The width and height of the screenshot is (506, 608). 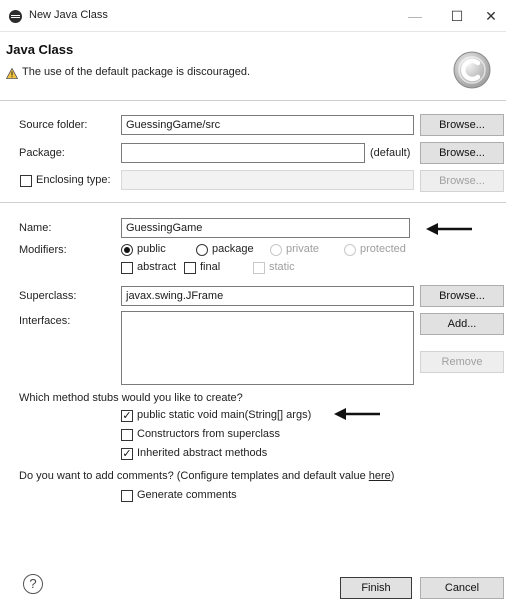 I want to click on inherited-label: Inherited abstract methods, so click(x=202, y=453).